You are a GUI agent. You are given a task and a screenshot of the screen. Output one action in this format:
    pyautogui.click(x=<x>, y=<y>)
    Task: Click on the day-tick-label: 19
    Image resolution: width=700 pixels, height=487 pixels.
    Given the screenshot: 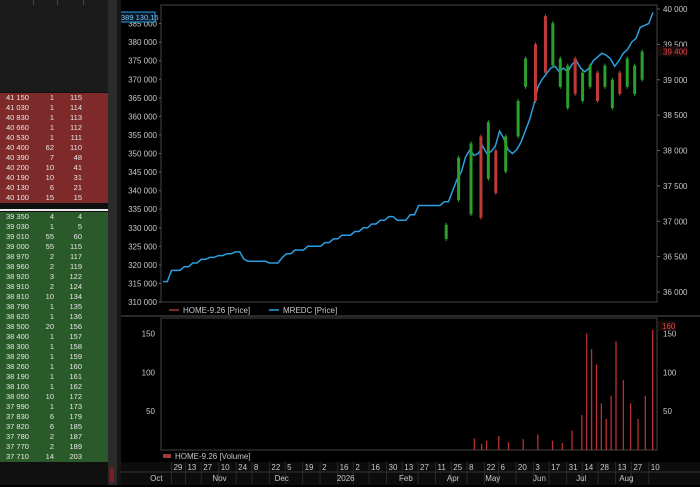 What is the action you would take?
    pyautogui.click(x=309, y=467)
    